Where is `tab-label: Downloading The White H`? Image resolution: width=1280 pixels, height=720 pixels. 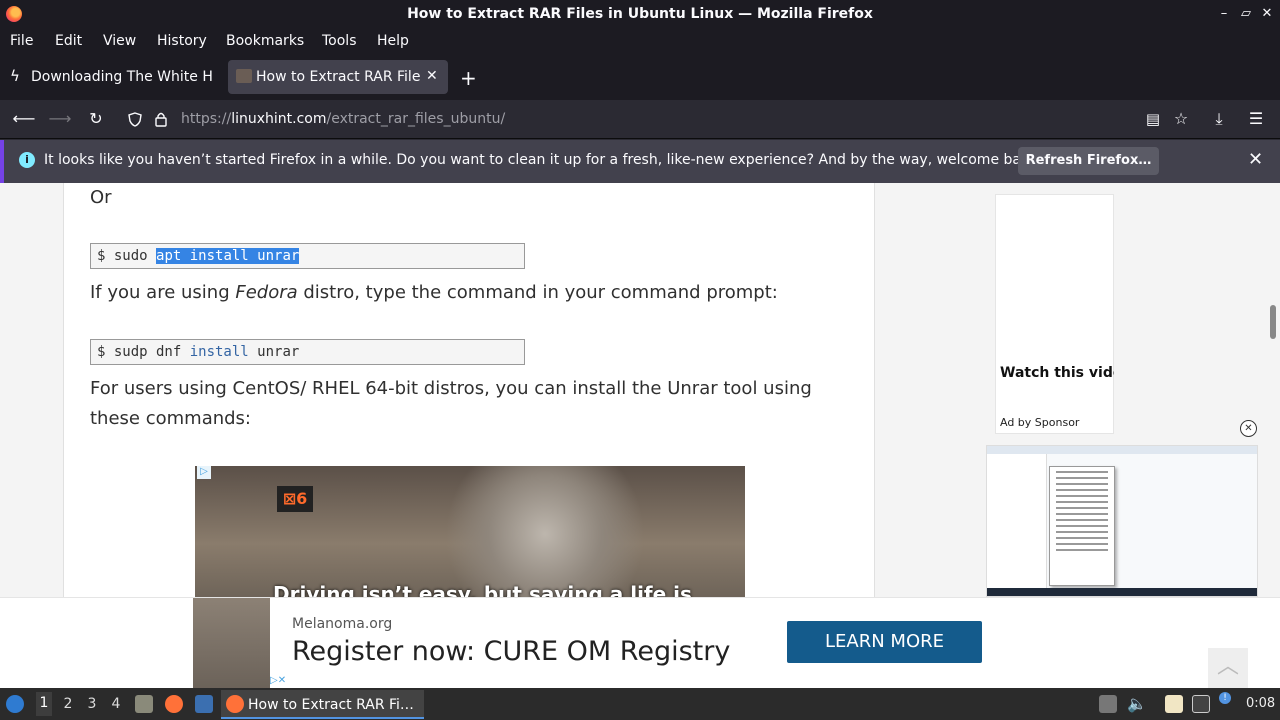 tab-label: Downloading The White H is located at coordinates (122, 77).